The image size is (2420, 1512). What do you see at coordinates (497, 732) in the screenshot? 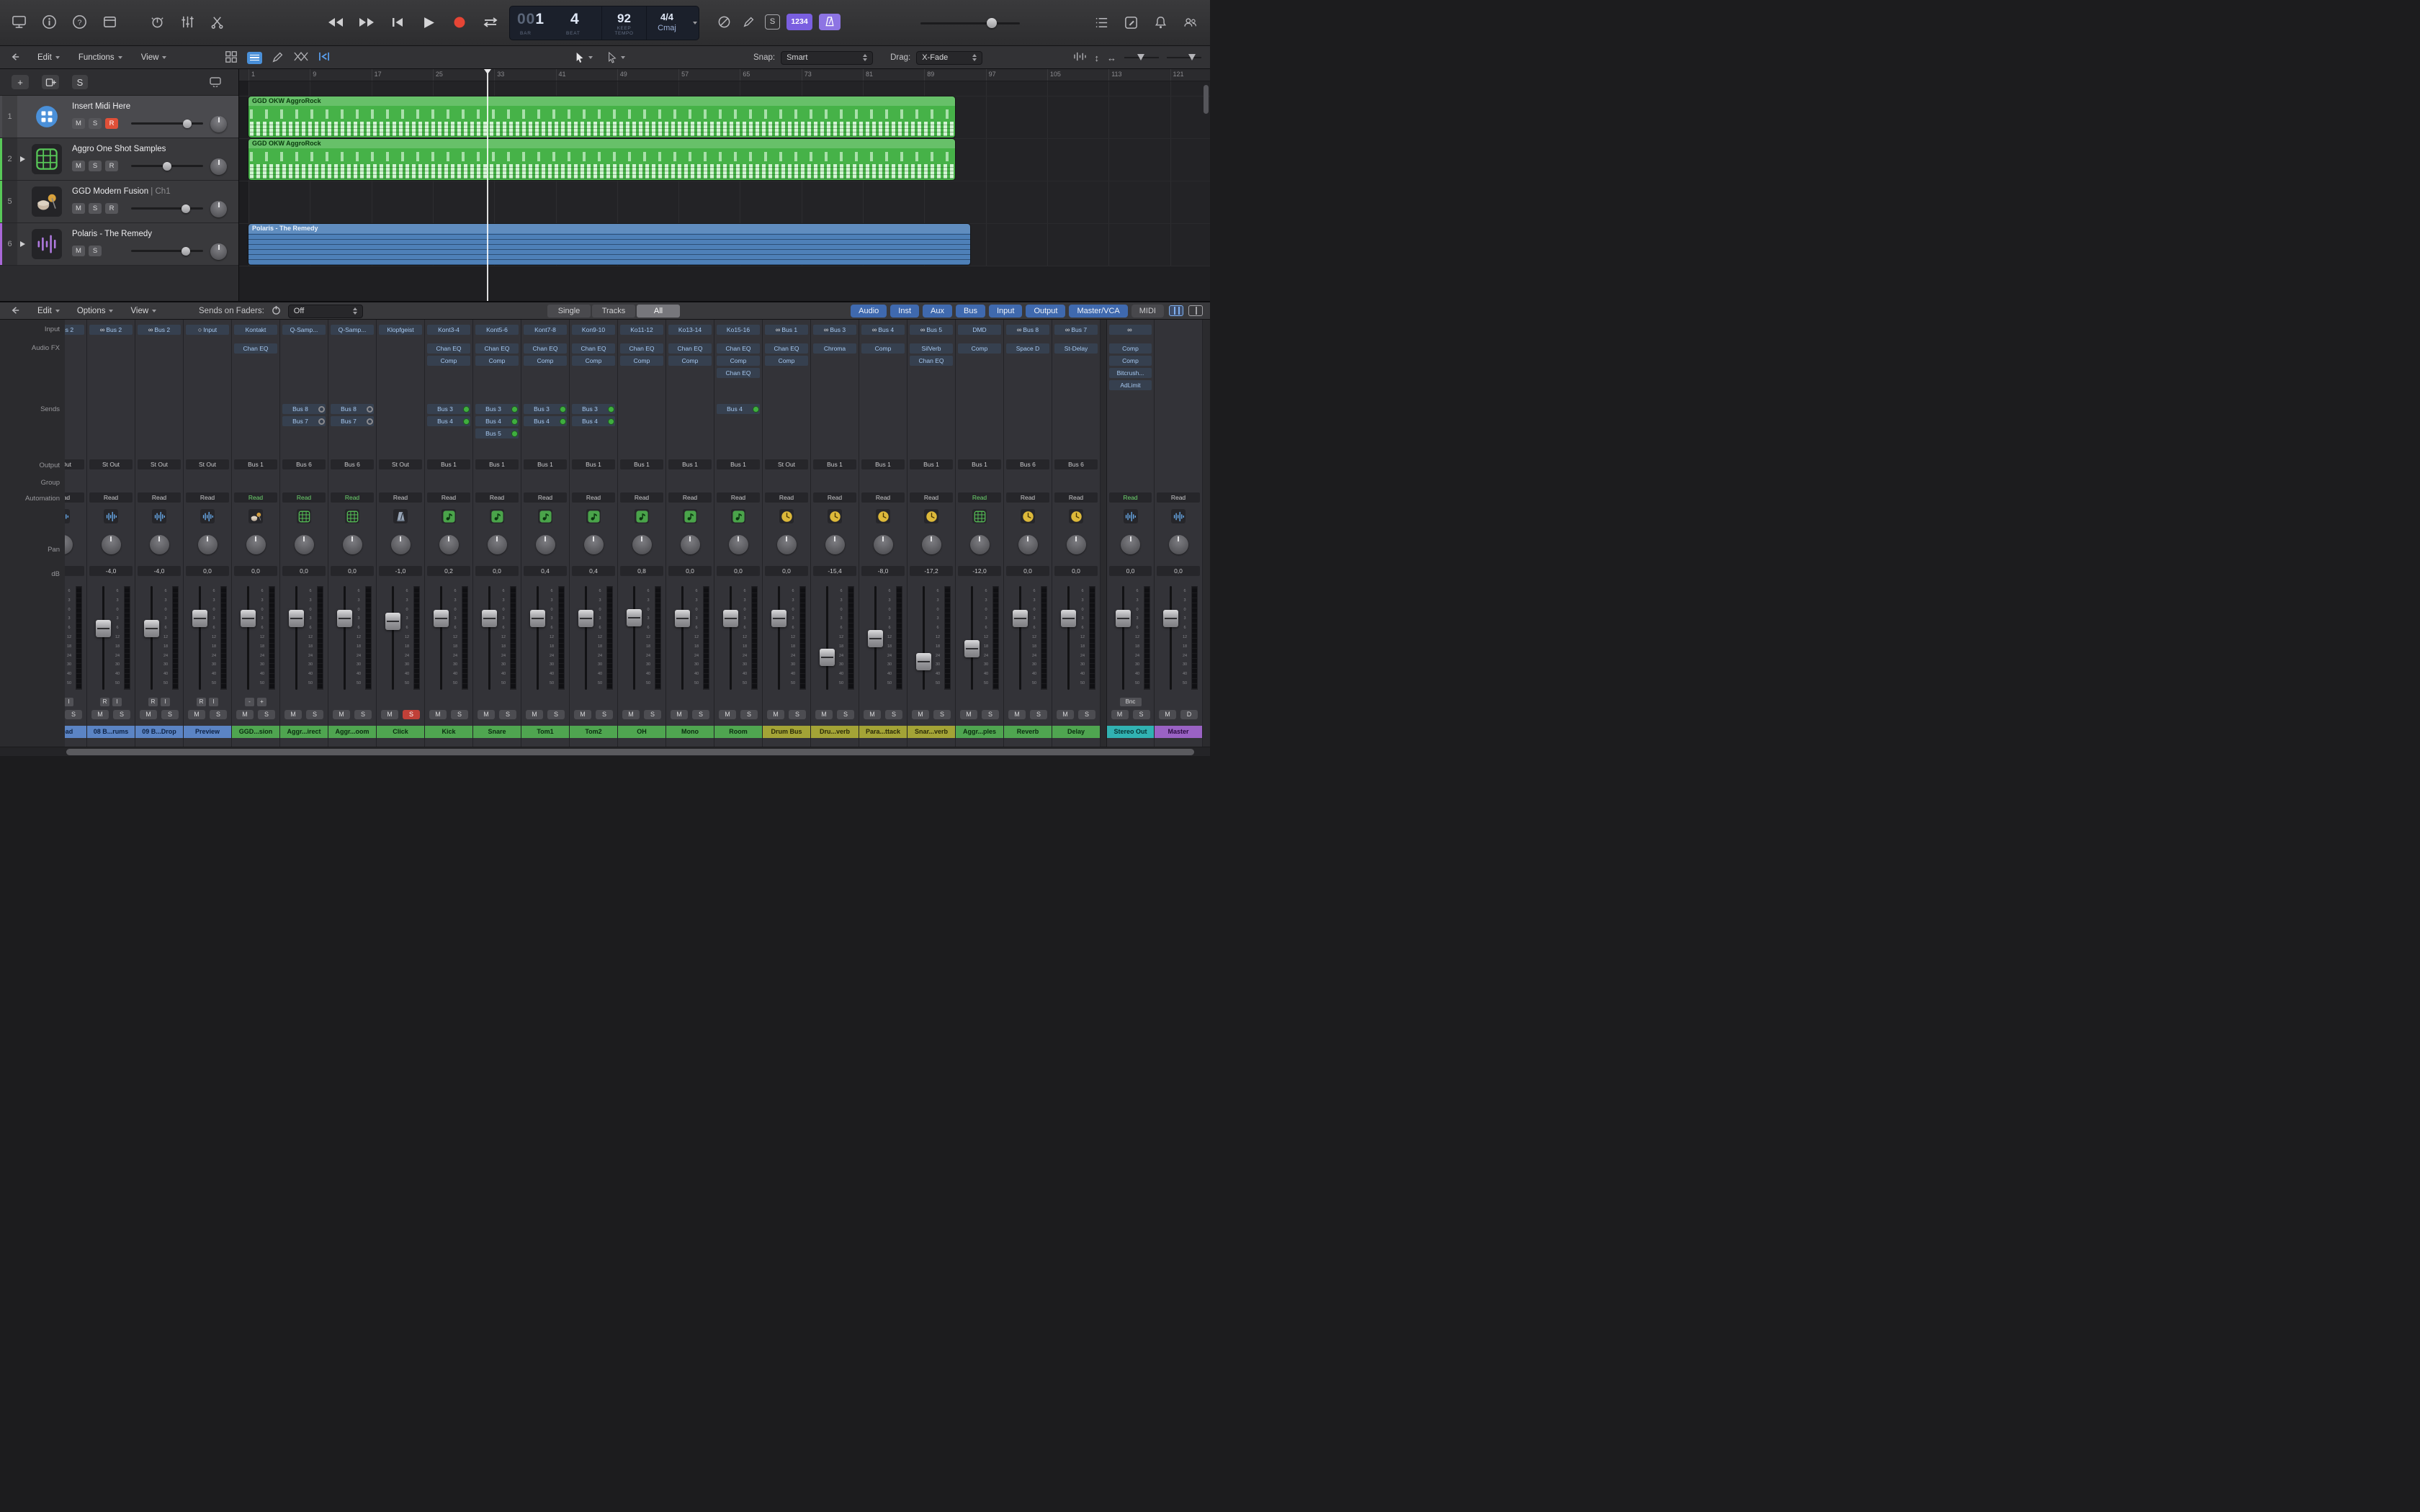
I see `channel-name: Snare` at bounding box center [497, 732].